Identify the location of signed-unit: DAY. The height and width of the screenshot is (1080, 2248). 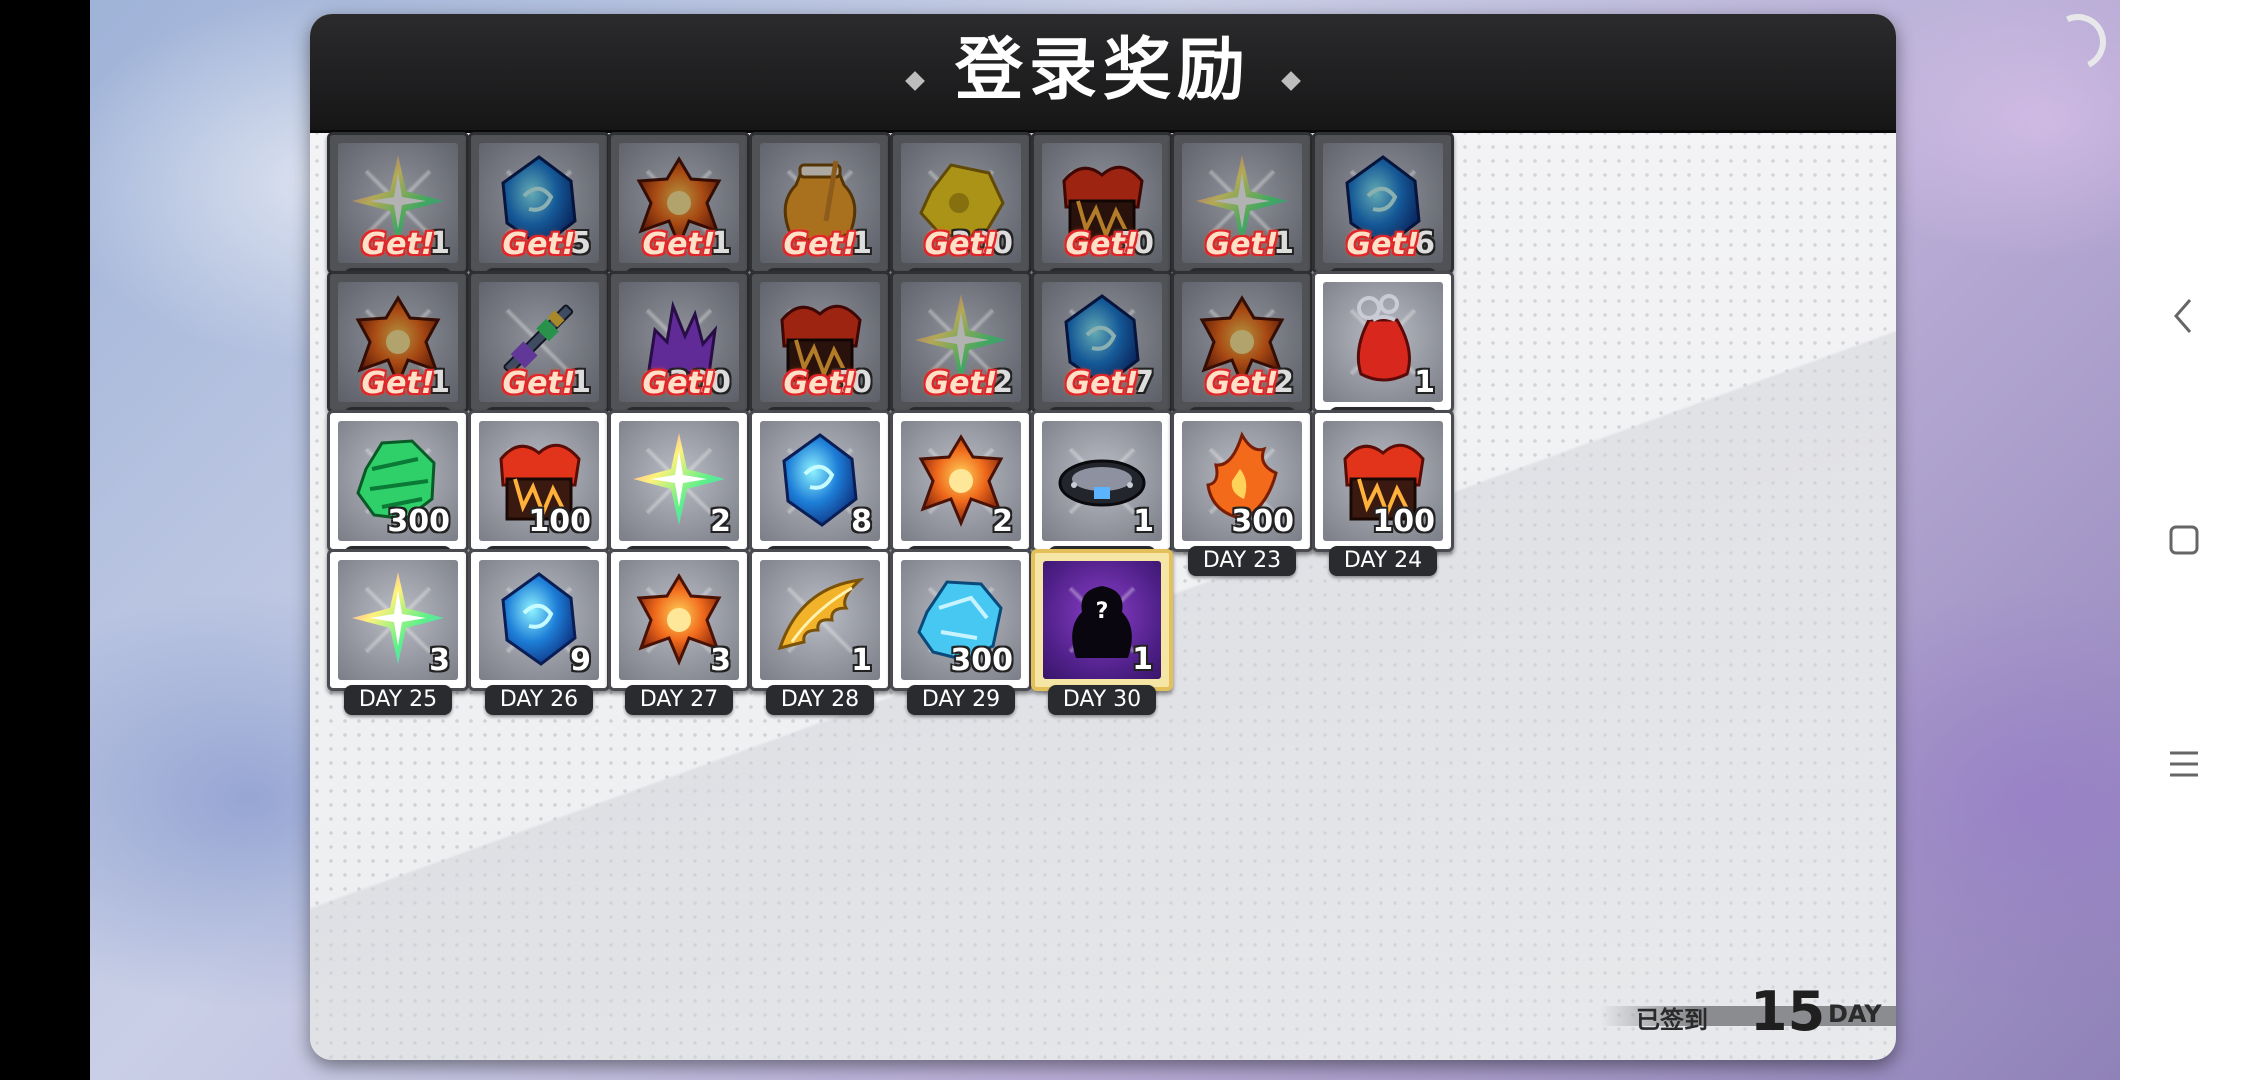
(1855, 1014).